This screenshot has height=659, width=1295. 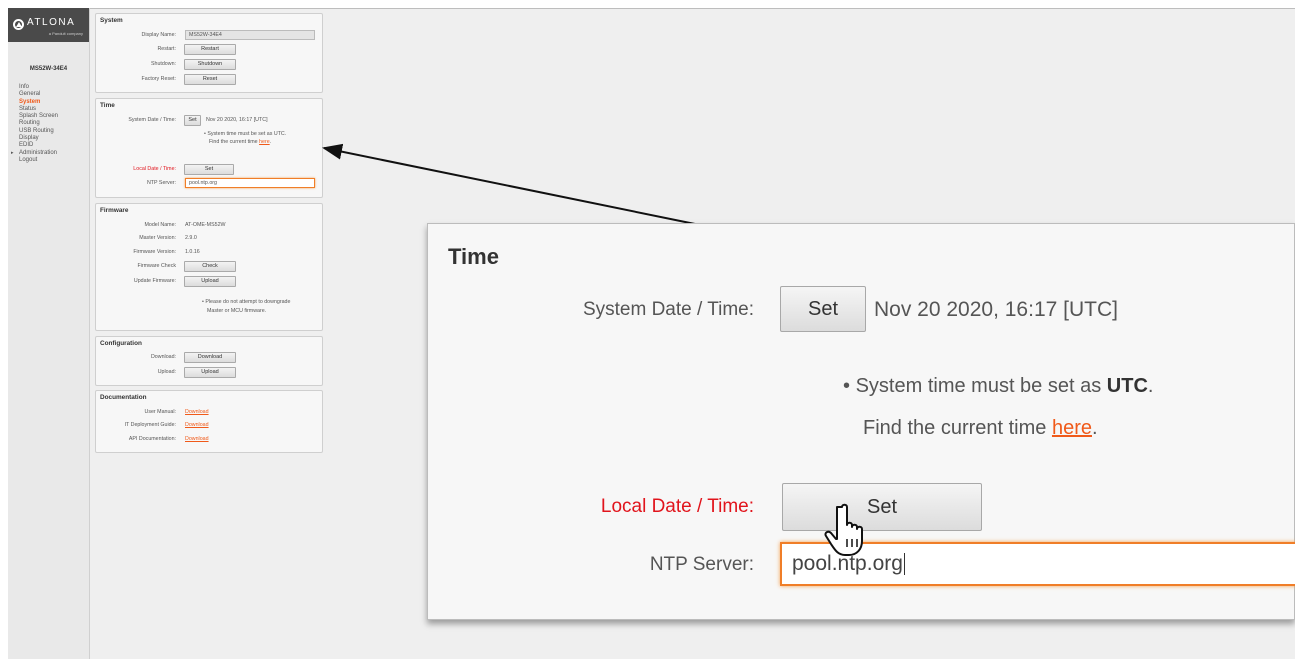 I want to click on zoom-time-title: Time, so click(x=473, y=256).